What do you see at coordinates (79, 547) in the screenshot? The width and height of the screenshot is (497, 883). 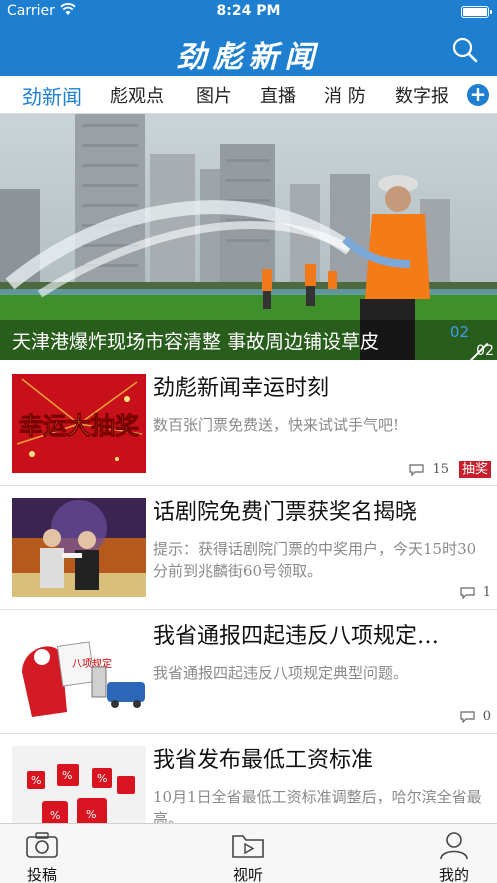 I see `news-thumbnail` at bounding box center [79, 547].